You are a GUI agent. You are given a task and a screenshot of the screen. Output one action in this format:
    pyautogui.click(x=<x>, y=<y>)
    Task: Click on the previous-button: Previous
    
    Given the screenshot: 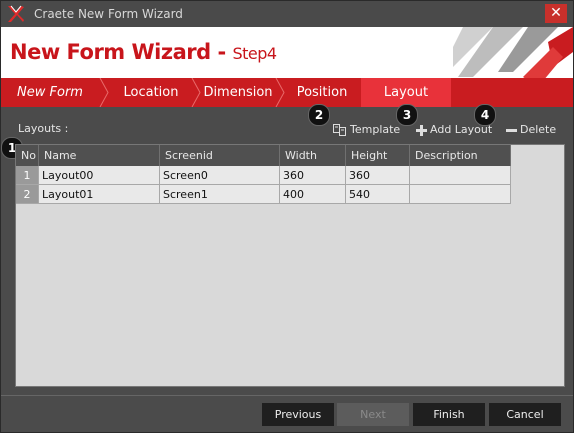 What is the action you would take?
    pyautogui.click(x=298, y=414)
    